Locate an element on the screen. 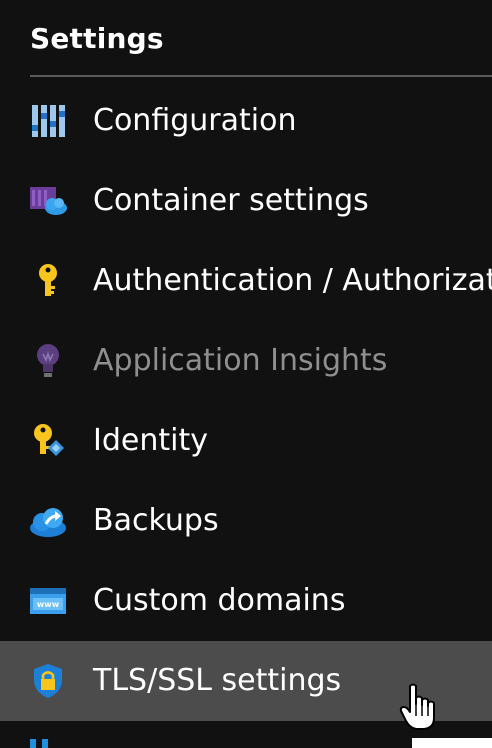  svg-text: www is located at coordinates (48, 604).